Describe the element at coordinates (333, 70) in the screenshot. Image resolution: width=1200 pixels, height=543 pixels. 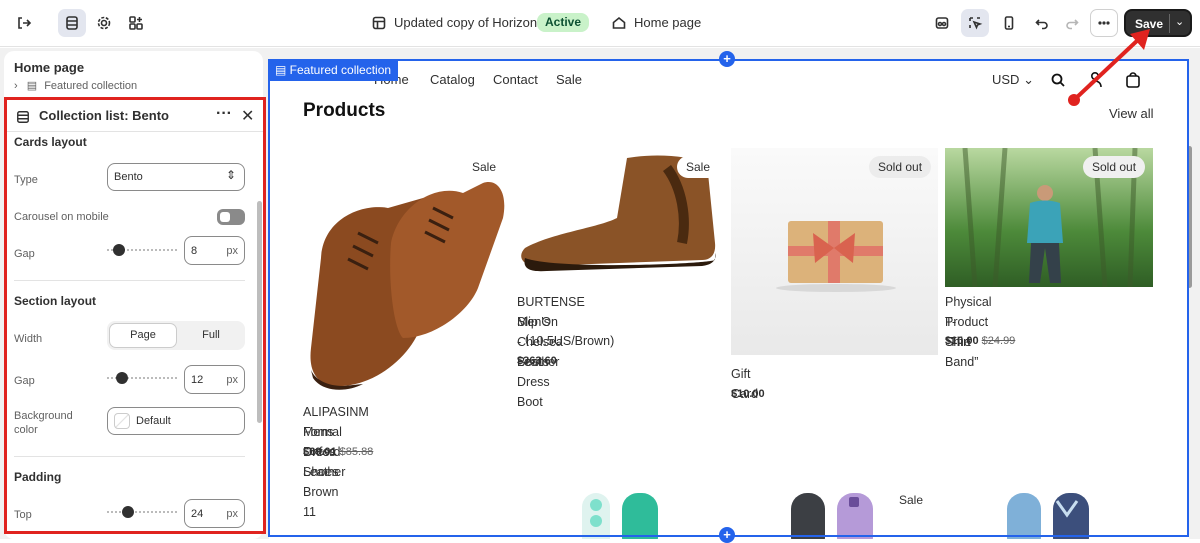
I see `featured-collection-tag: ▤ Featured collection` at that location.